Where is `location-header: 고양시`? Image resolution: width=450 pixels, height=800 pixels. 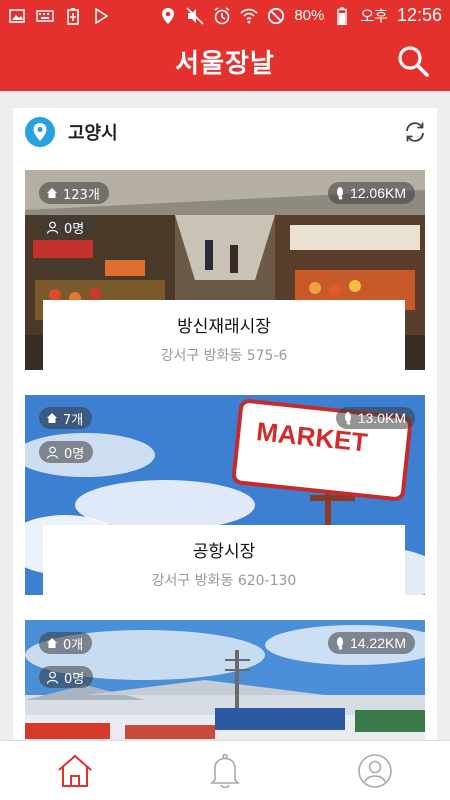 location-header: 고양시 is located at coordinates (225, 132).